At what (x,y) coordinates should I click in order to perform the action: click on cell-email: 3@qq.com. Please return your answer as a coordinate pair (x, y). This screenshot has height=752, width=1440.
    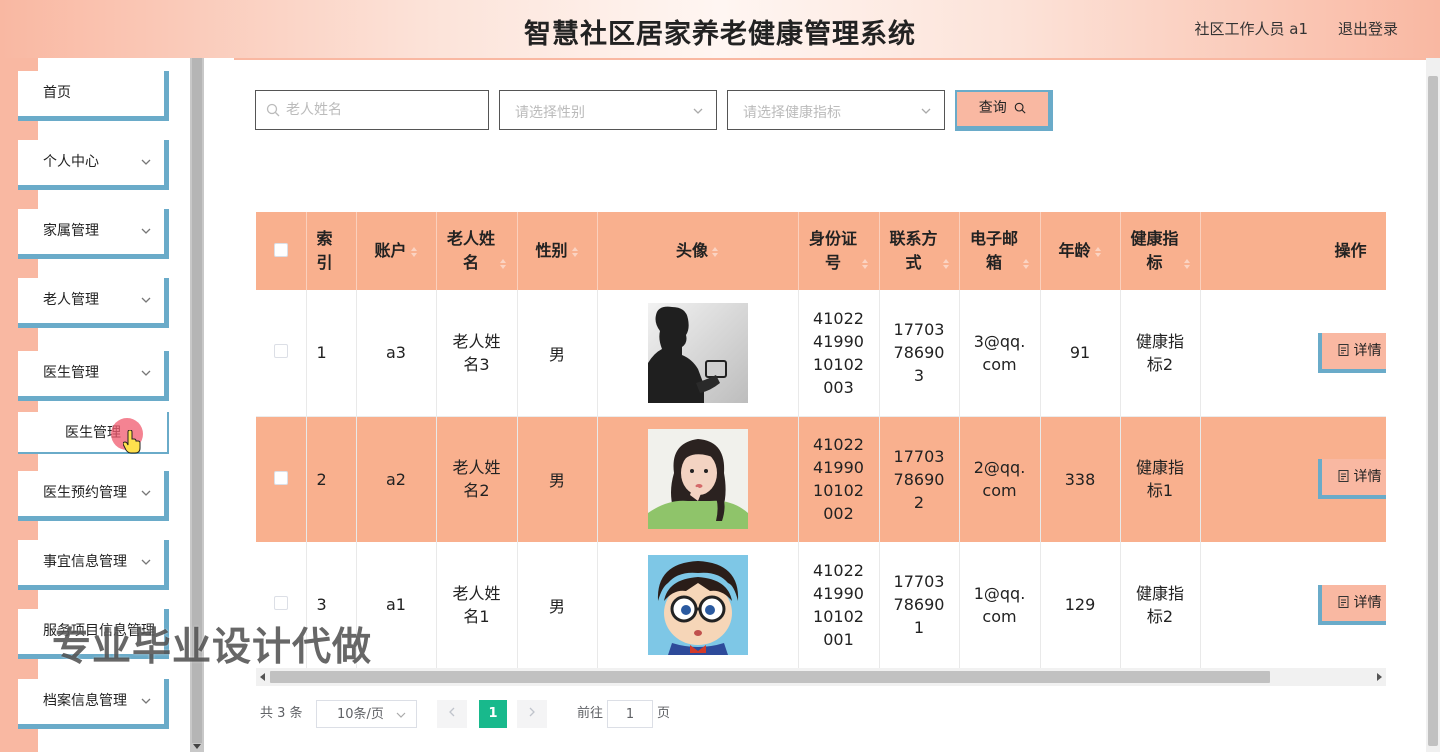
    Looking at the image, I should click on (1000, 353).